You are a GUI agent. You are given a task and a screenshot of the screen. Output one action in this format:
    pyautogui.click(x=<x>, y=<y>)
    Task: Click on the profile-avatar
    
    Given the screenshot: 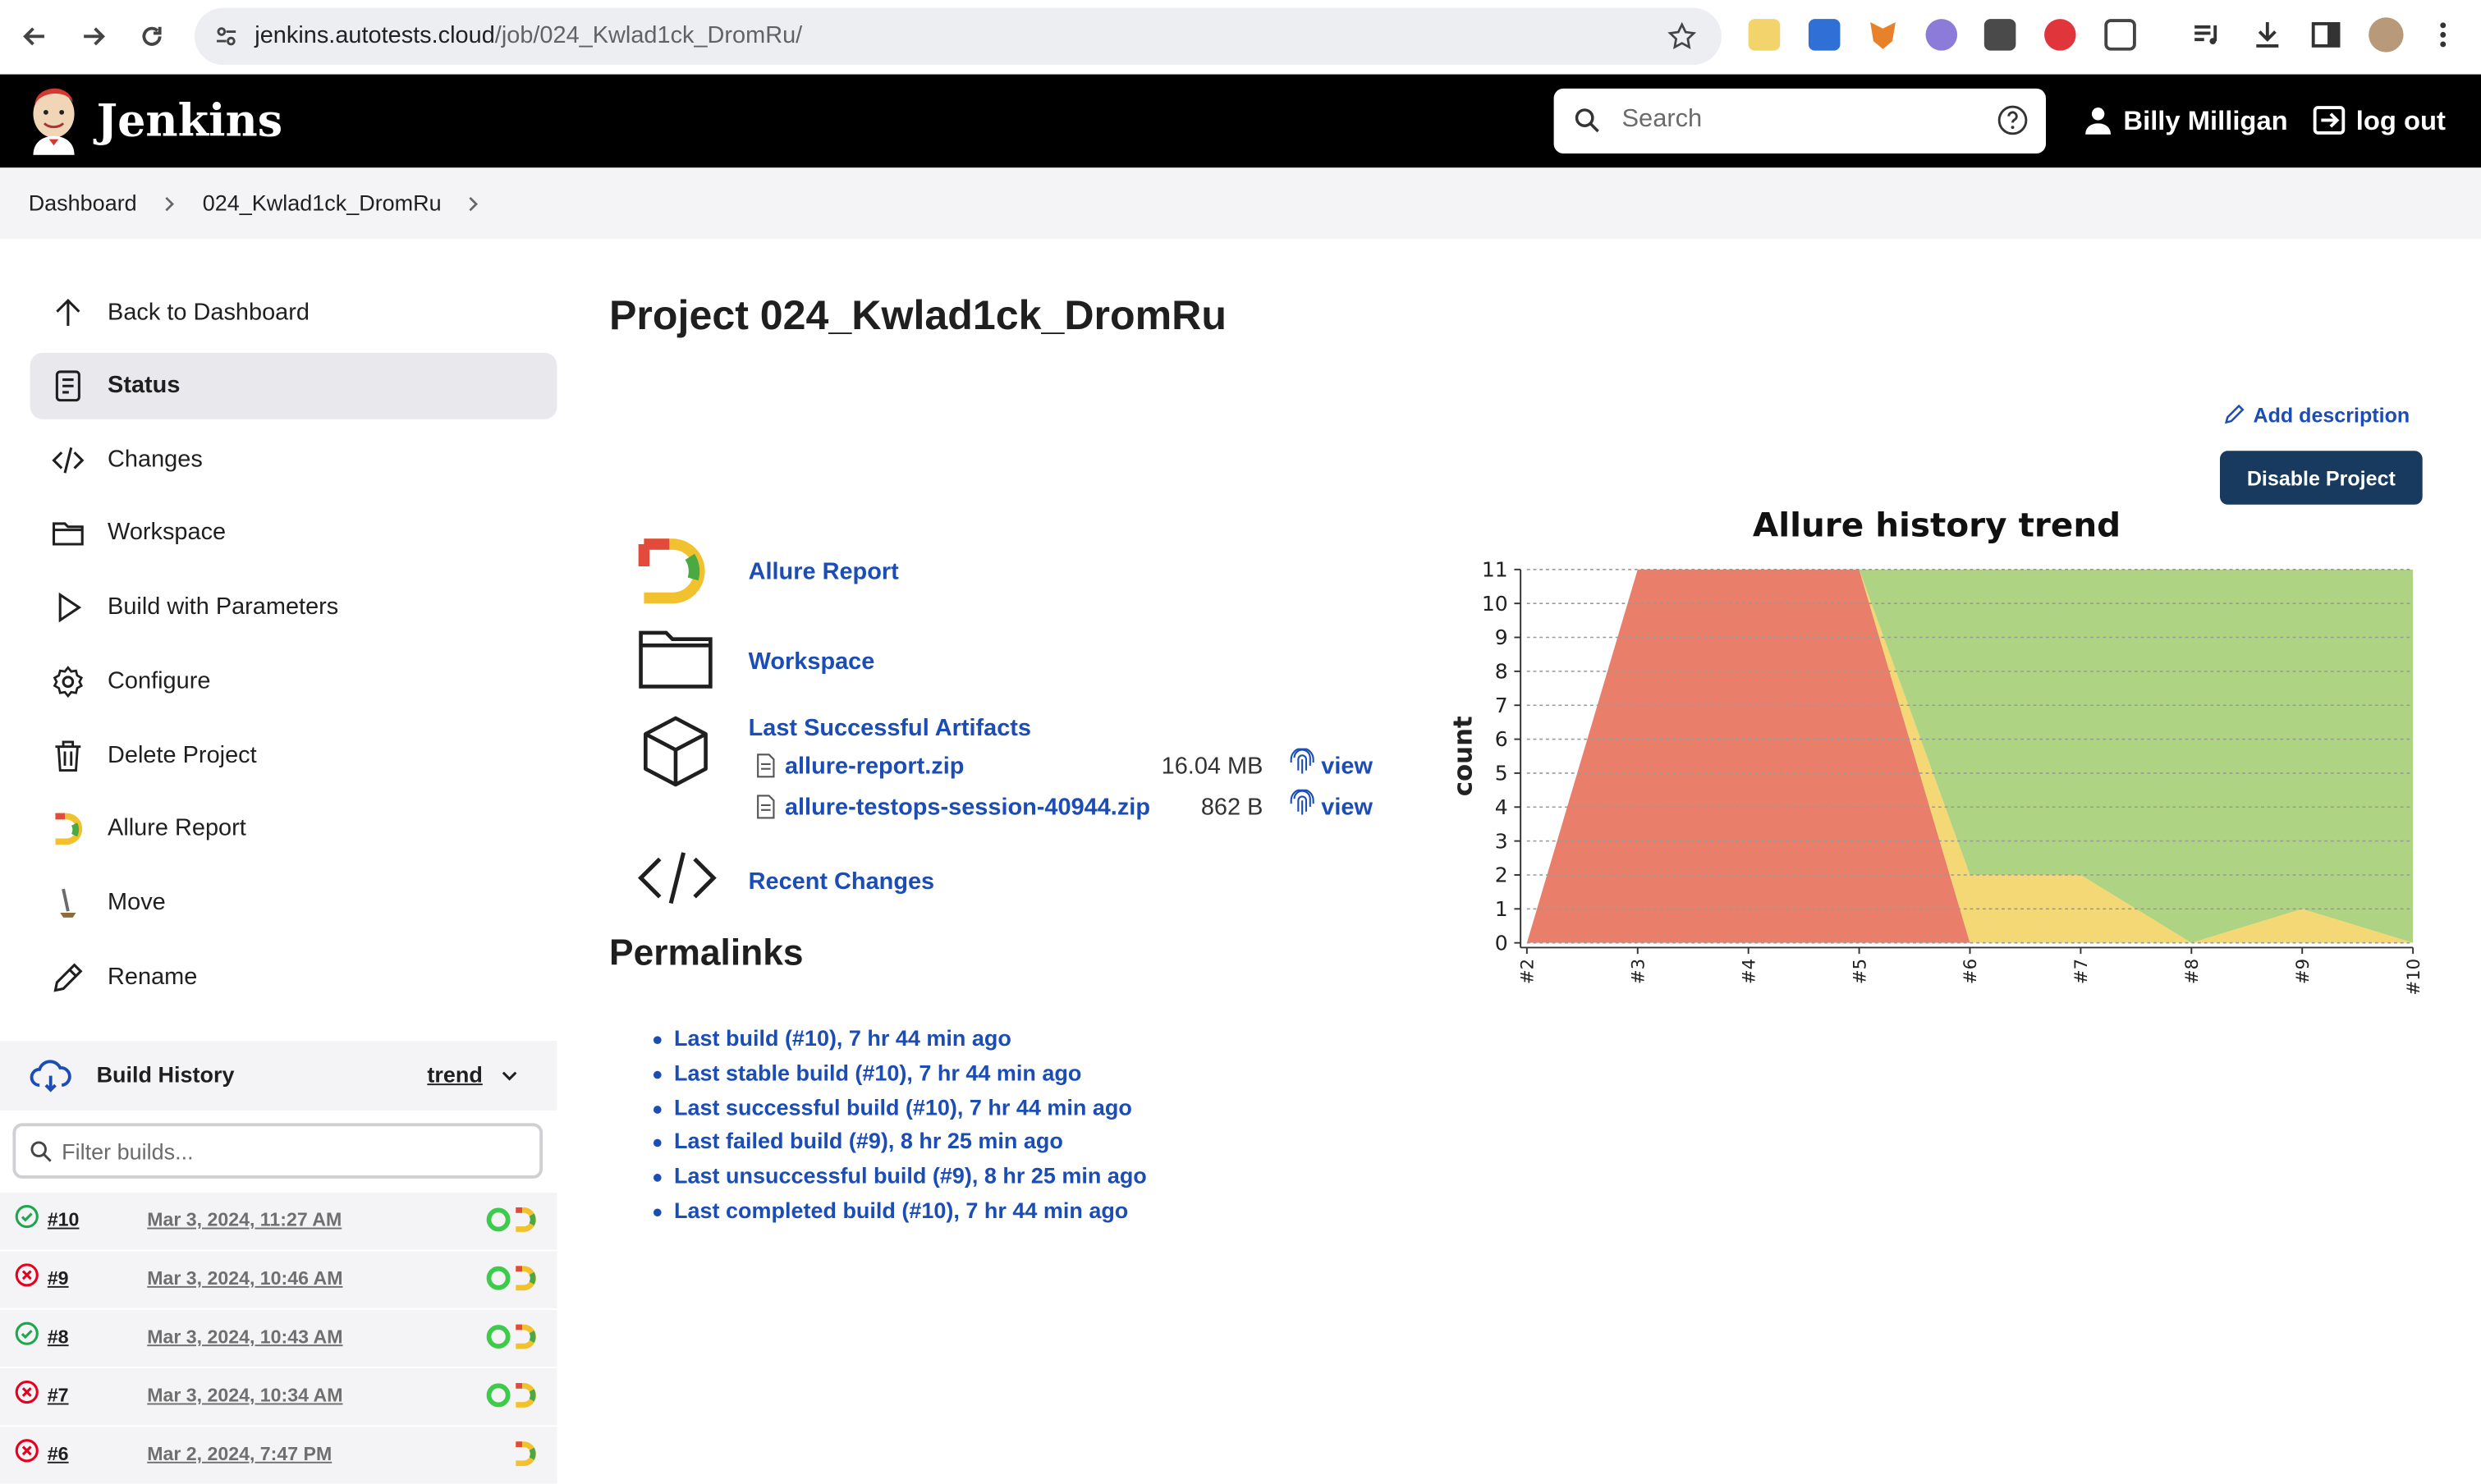 What is the action you would take?
    pyautogui.click(x=2386, y=35)
    